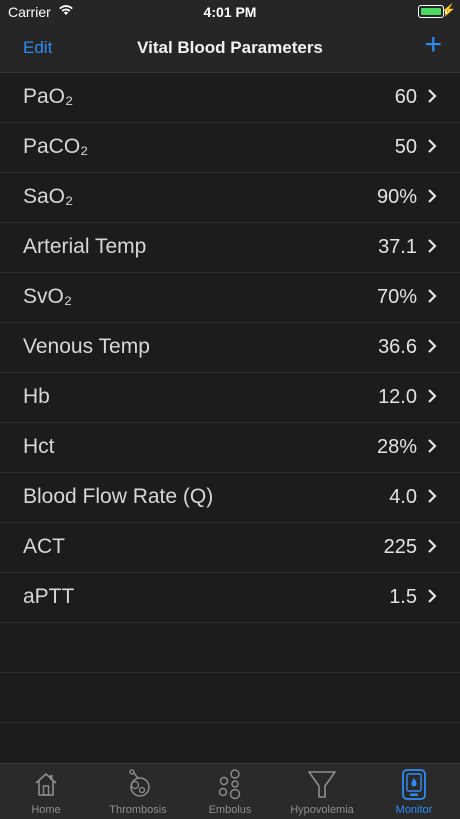  Describe the element at coordinates (230, 498) in the screenshot. I see `list-row-blood-flow-rate: Blood Flow Rate (Q) 4.0` at that location.